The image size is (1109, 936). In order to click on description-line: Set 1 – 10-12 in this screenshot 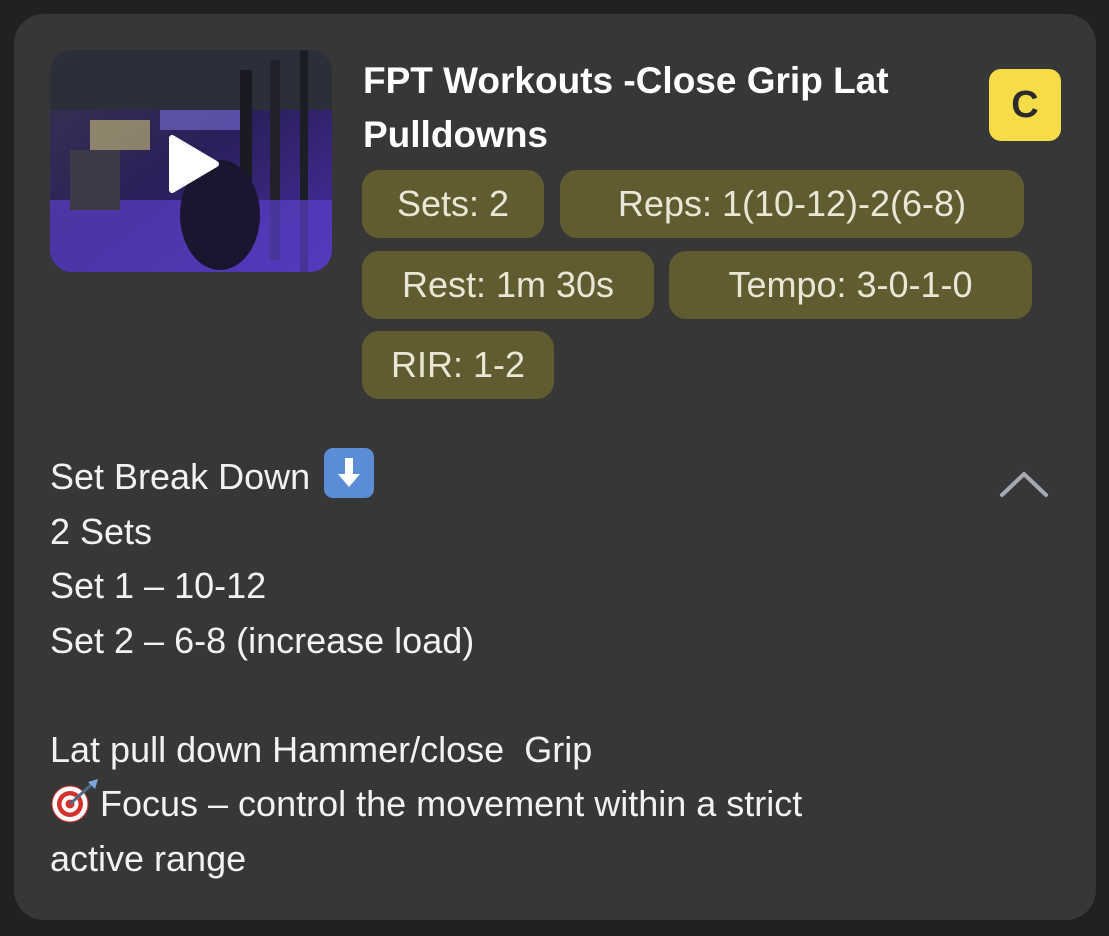, I will do `click(158, 585)`.